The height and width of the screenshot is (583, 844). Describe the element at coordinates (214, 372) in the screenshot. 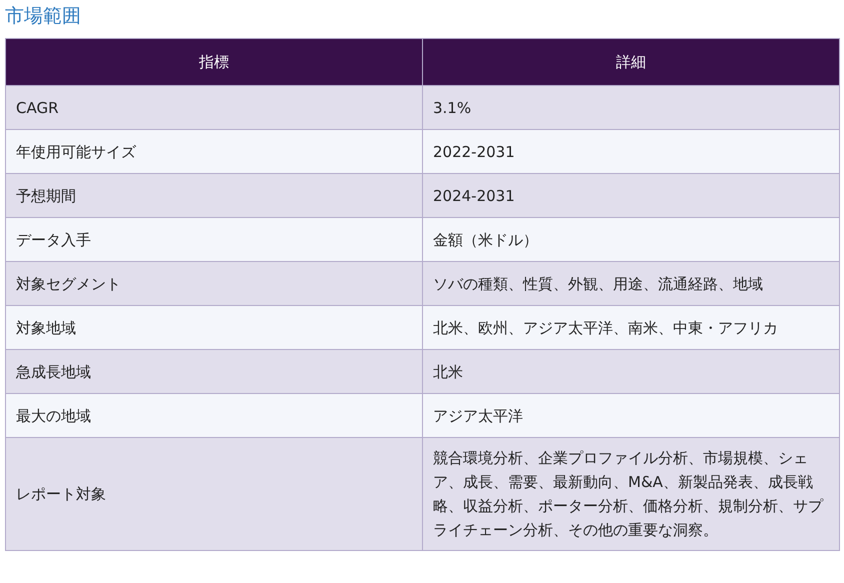

I see `table-cell: 急成長地域` at that location.